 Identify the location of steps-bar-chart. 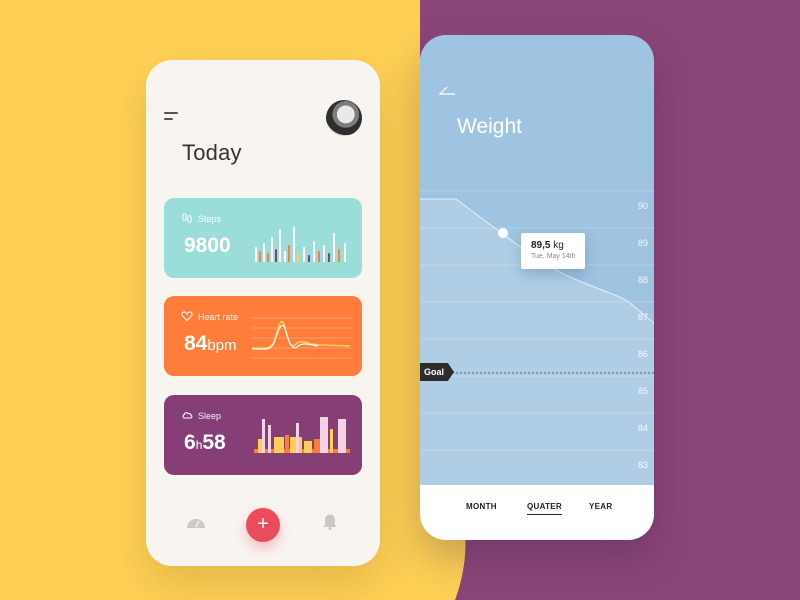
(300, 244).